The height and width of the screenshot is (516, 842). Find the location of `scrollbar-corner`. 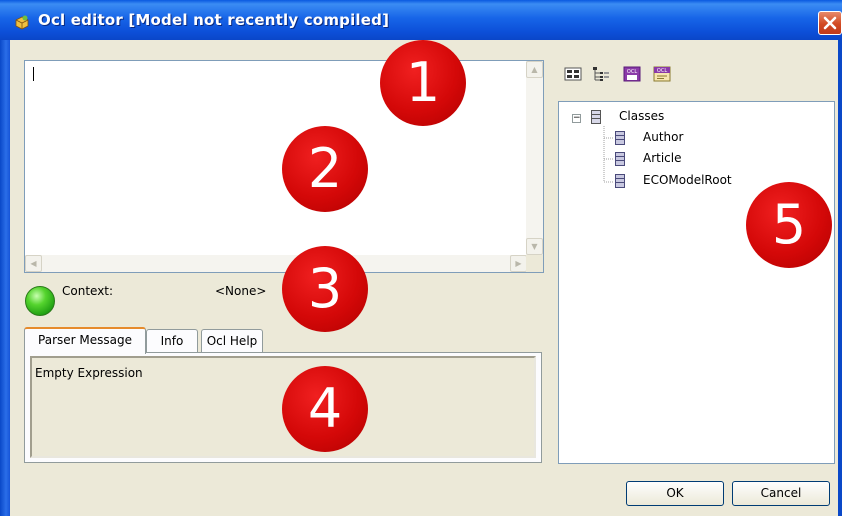

scrollbar-corner is located at coordinates (534, 263).